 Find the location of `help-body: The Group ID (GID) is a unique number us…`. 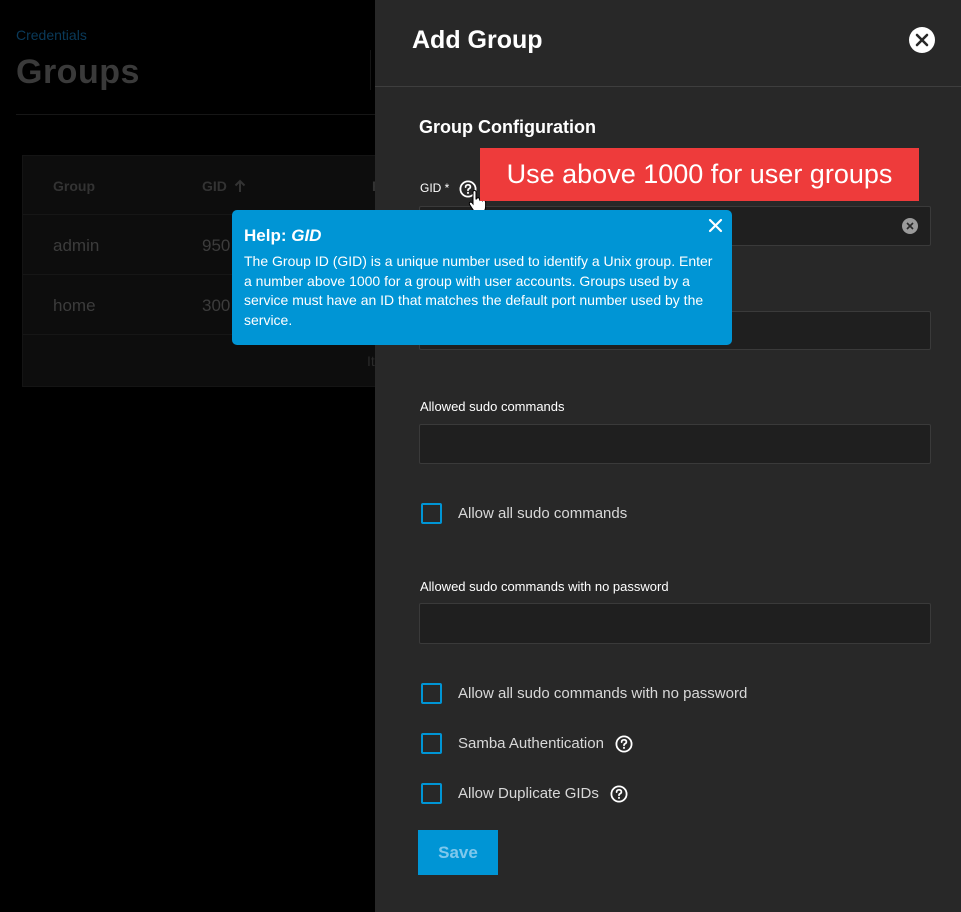

help-body: The Group ID (GID) is a unique number us… is located at coordinates (478, 290).